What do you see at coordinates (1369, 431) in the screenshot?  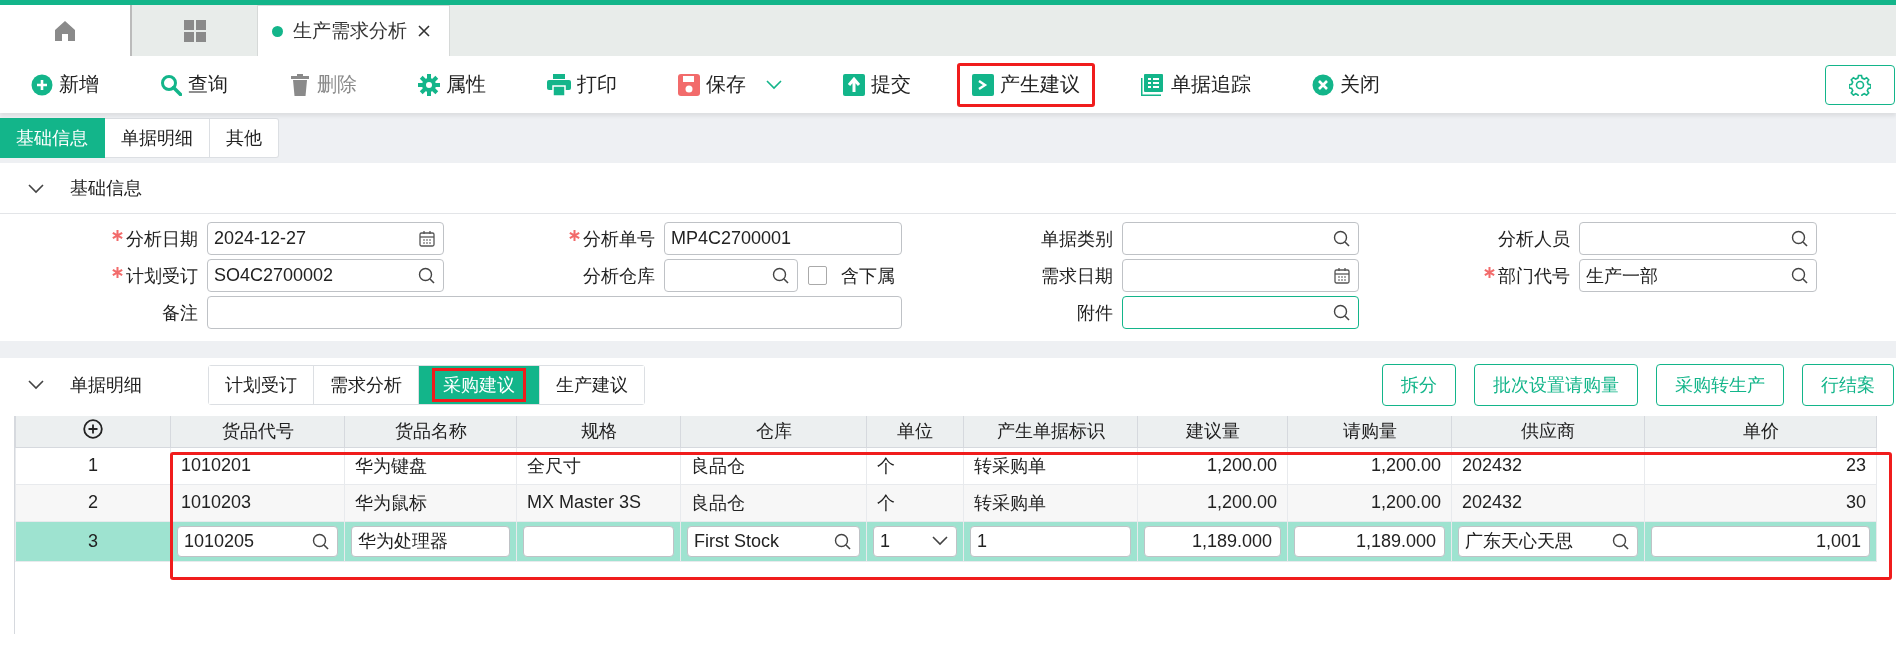 I see `column-header: 请购量` at bounding box center [1369, 431].